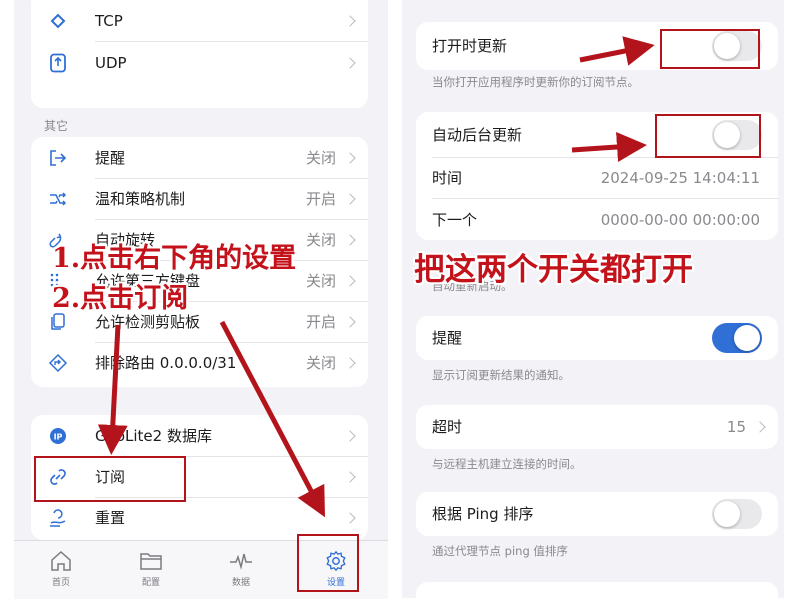  What do you see at coordinates (272, 419) in the screenshot?
I see `arrow-to-settings` at bounding box center [272, 419].